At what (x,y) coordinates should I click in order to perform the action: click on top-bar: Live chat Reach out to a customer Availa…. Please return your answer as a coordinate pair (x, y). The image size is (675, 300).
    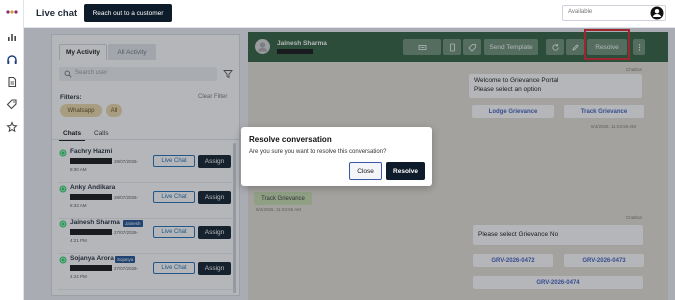
    Looking at the image, I should click on (349, 14).